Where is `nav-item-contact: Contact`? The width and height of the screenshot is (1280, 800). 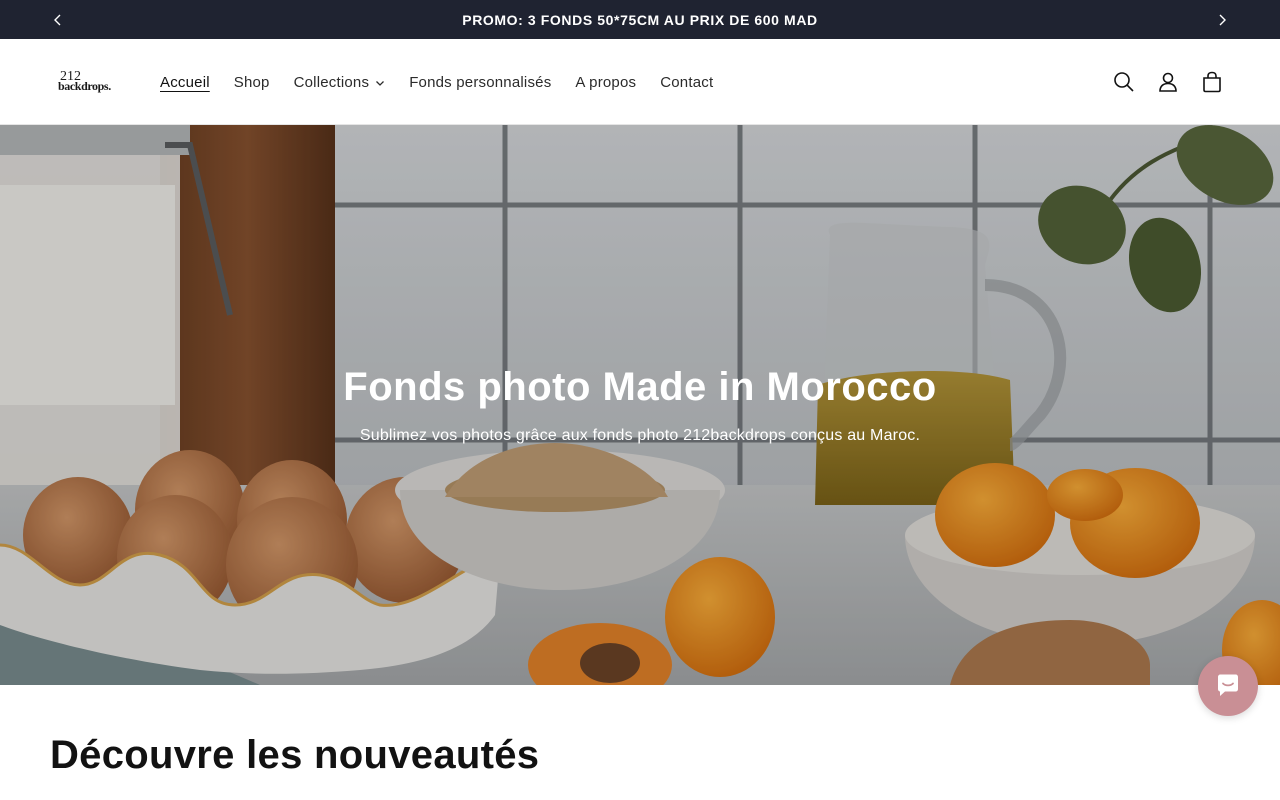
nav-item-contact: Contact is located at coordinates (686, 82).